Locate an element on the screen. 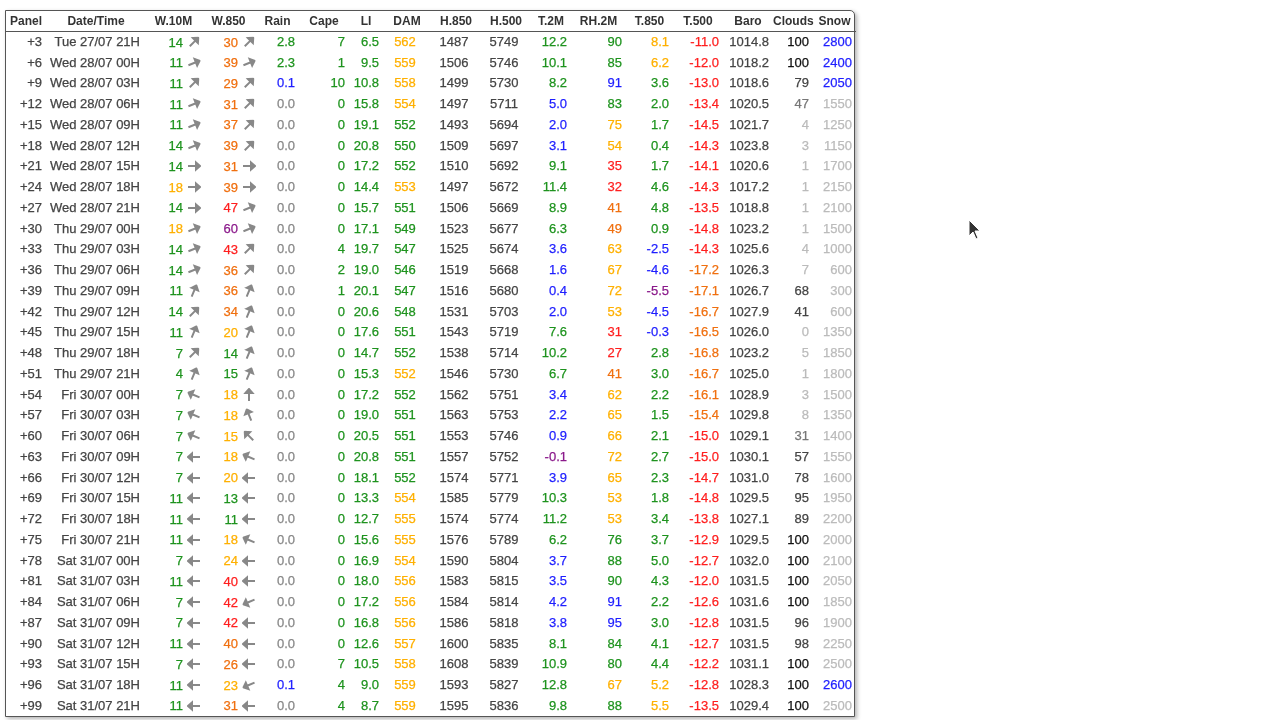  table-cell: 5669 is located at coordinates (504, 207).